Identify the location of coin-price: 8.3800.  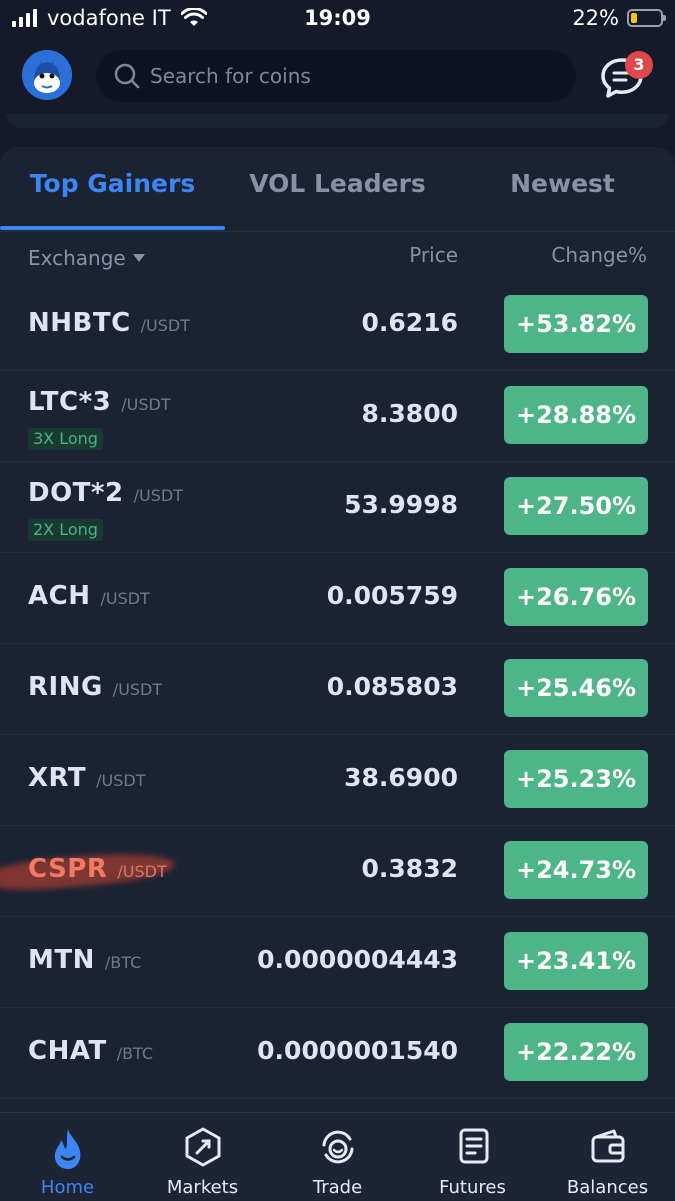
(409, 413).